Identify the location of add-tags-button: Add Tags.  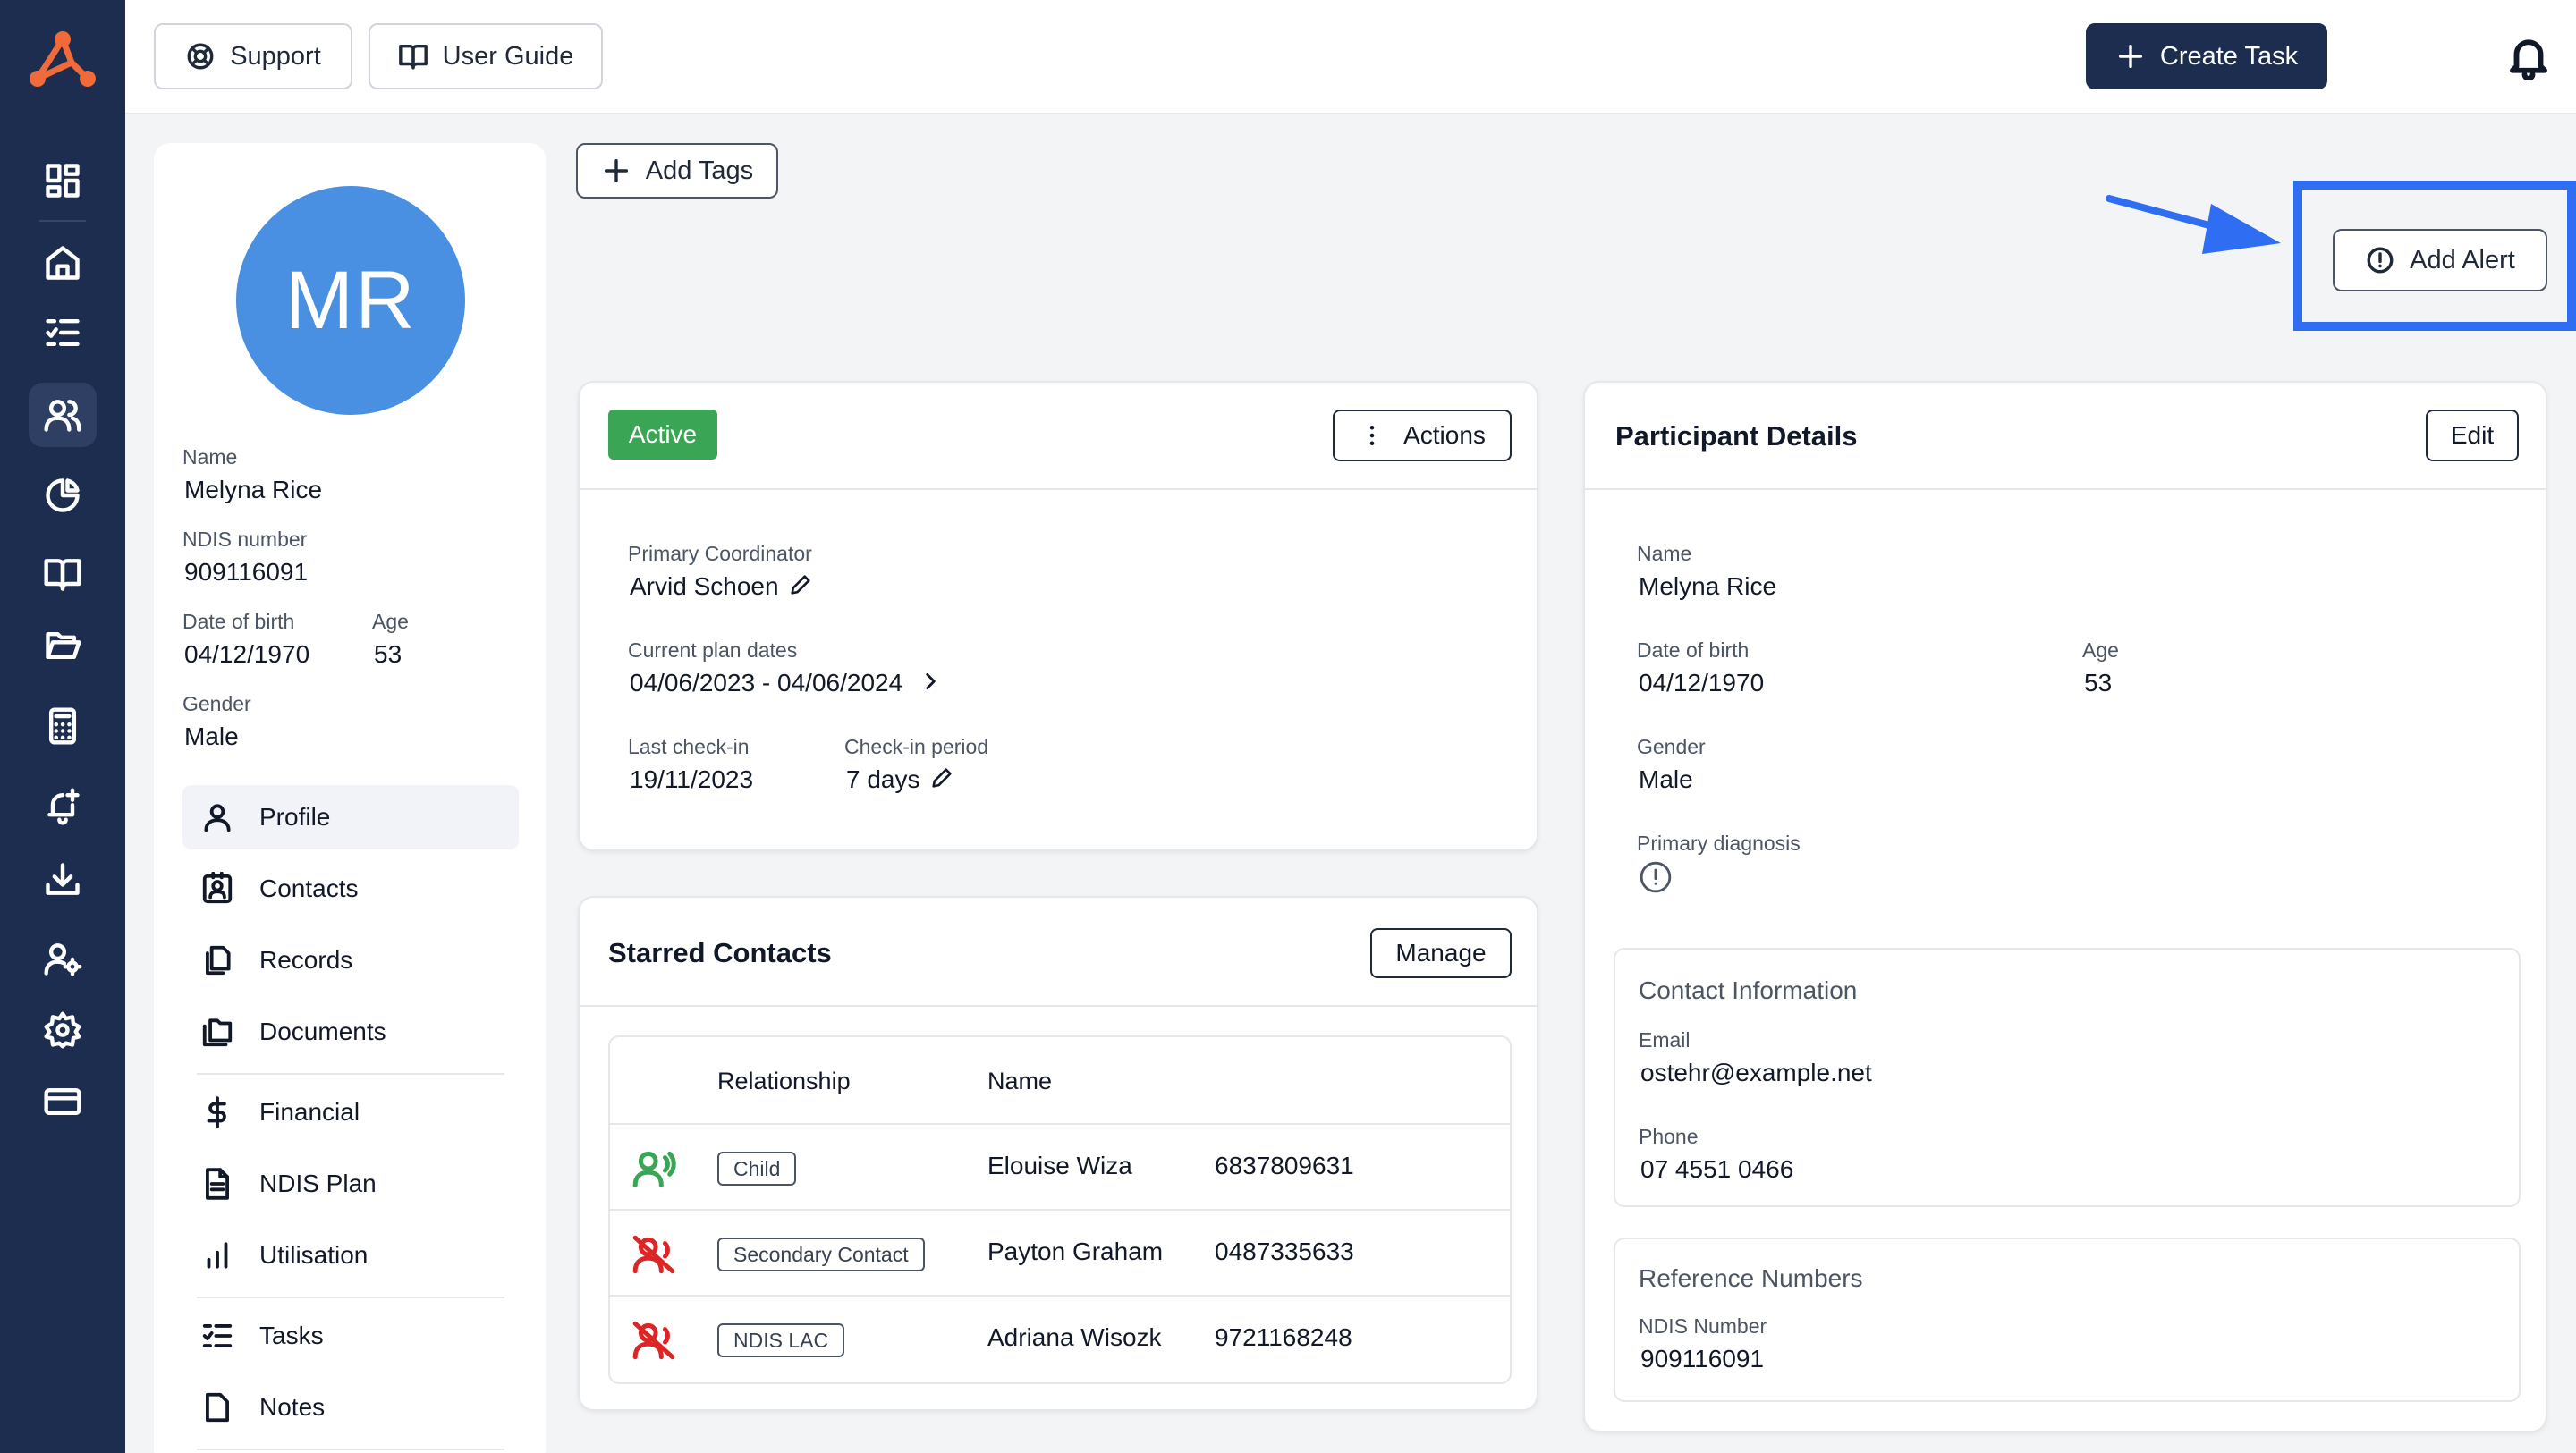
(677, 171).